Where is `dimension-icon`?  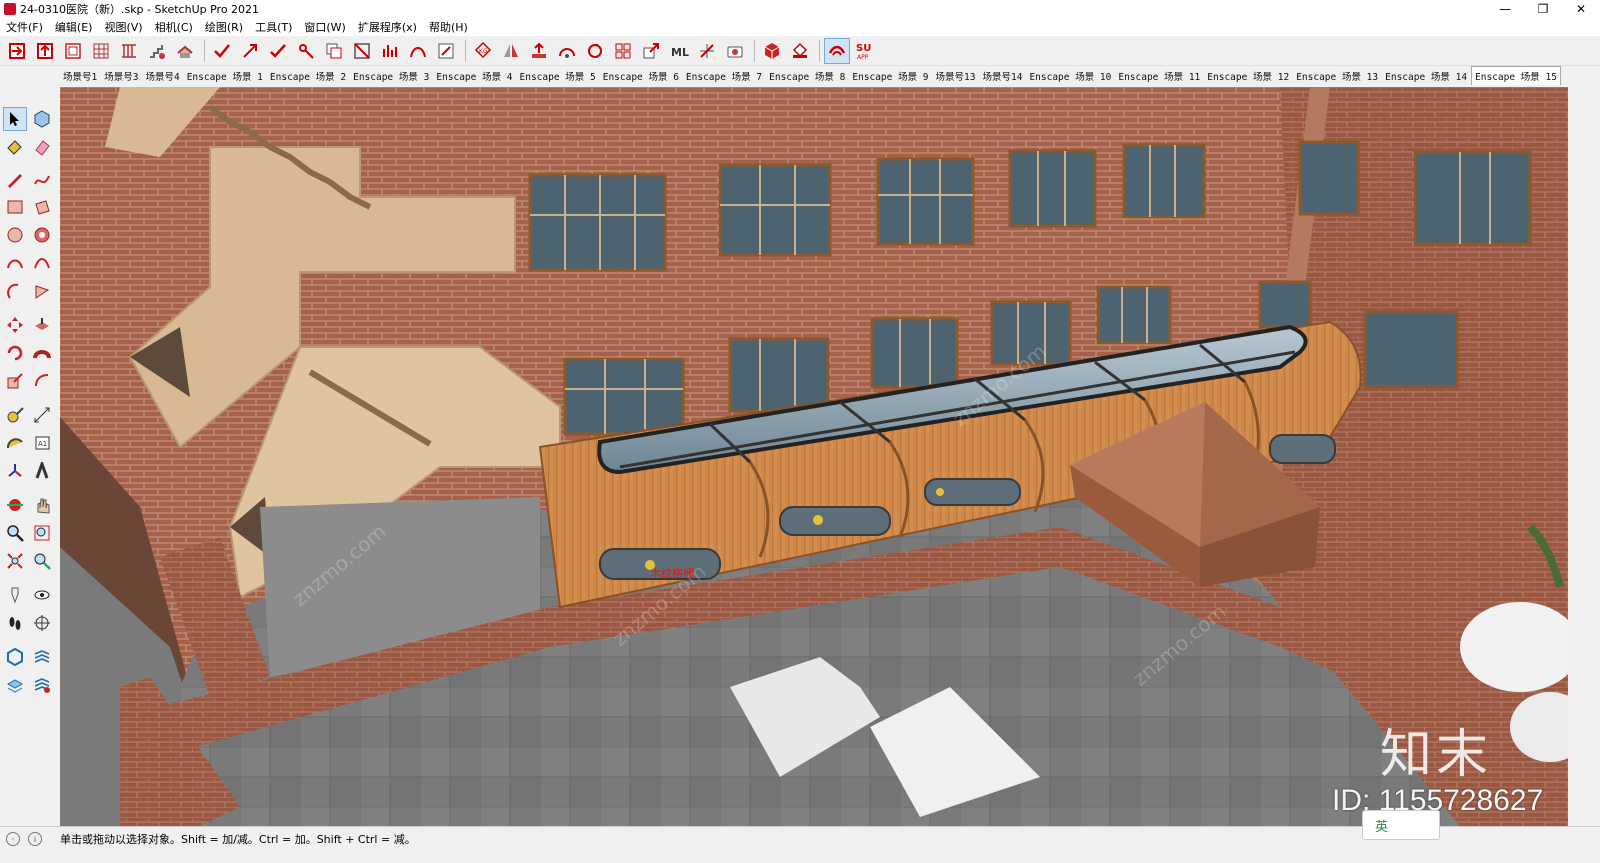 dimension-icon is located at coordinates (42, 415).